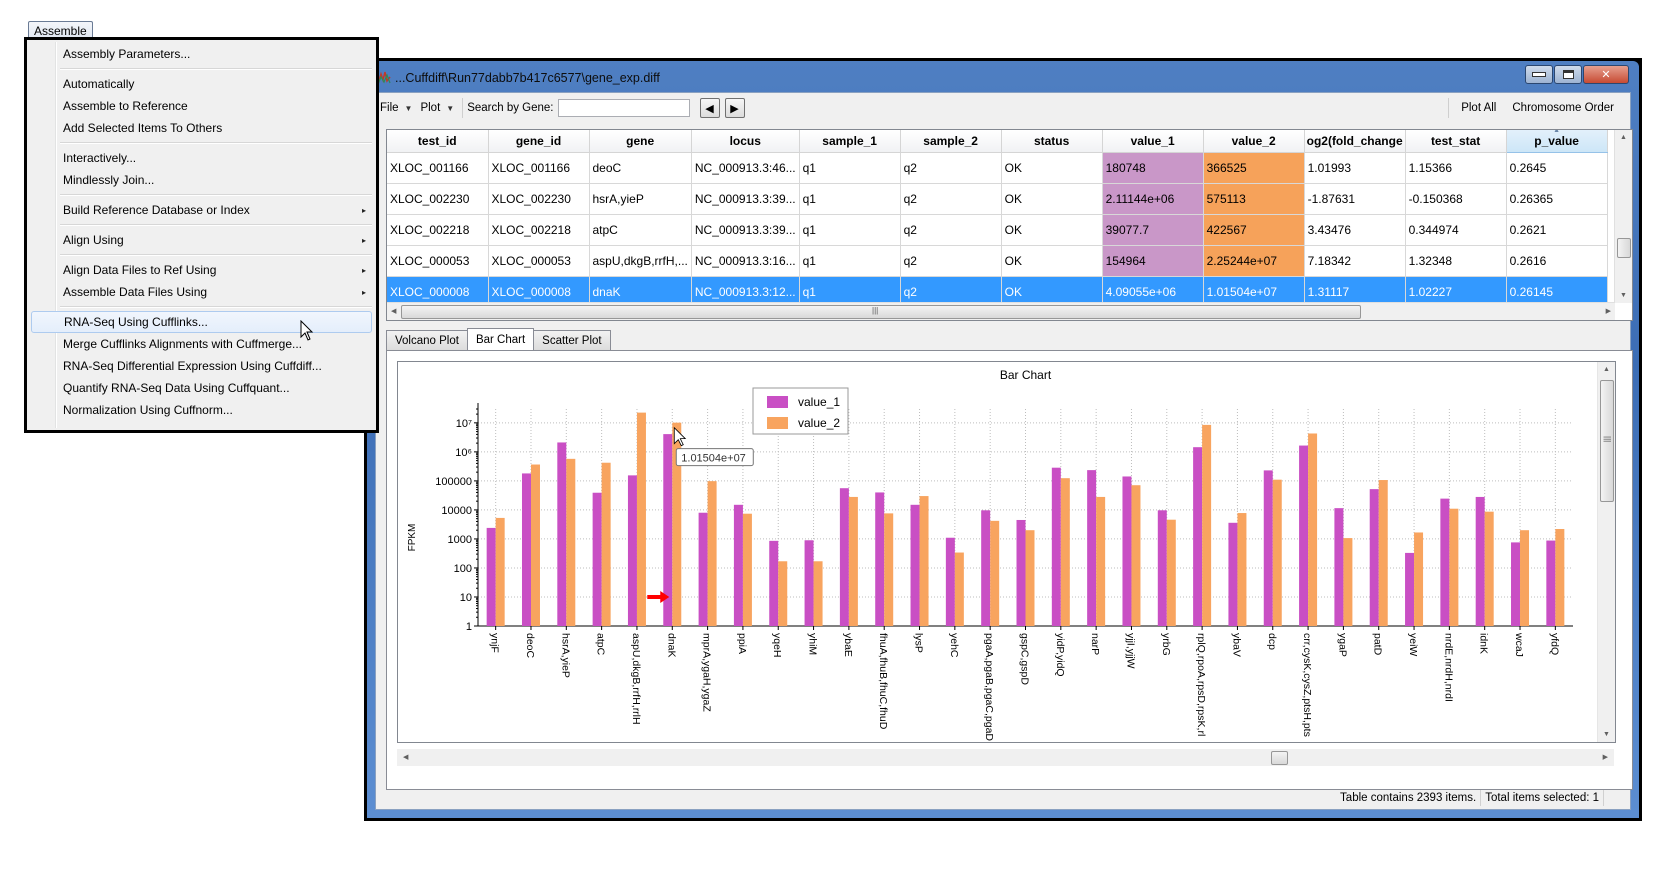 Image resolution: width=1679 pixels, height=883 pixels. I want to click on table-cell-value-2: 2.25244e+07, so click(1254, 261).